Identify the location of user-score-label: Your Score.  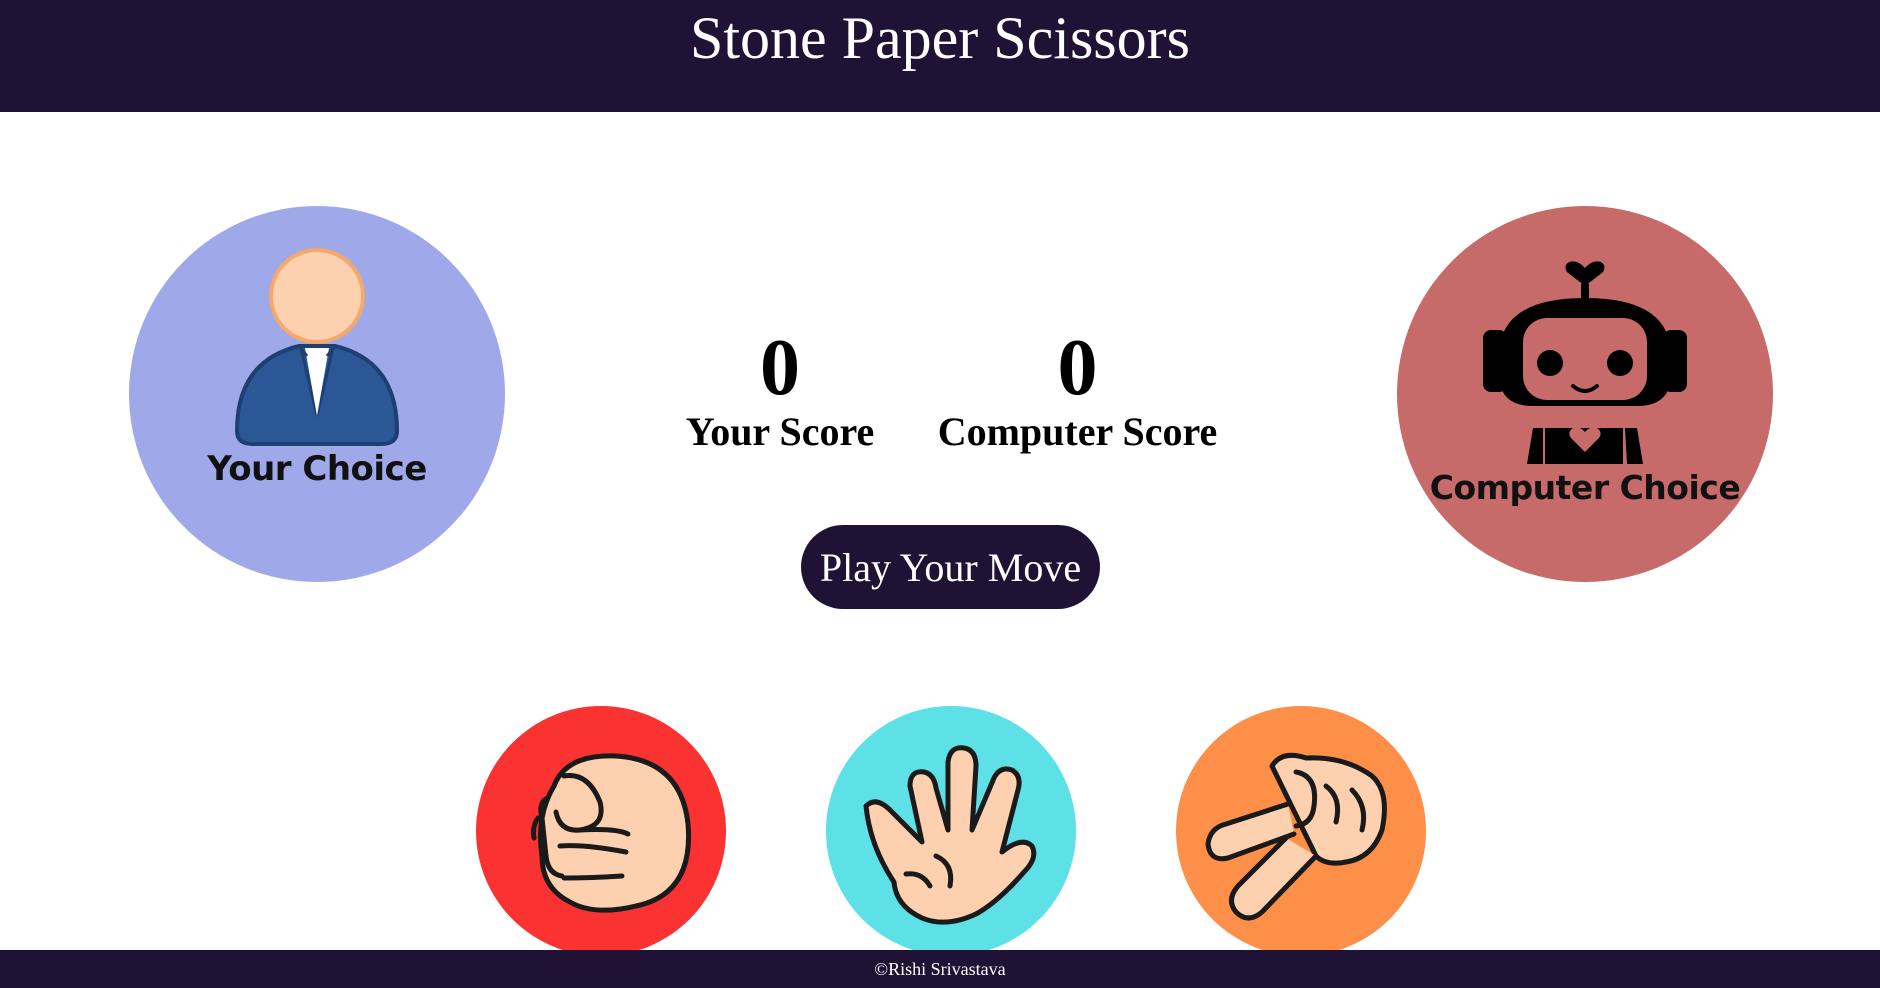
(780, 431).